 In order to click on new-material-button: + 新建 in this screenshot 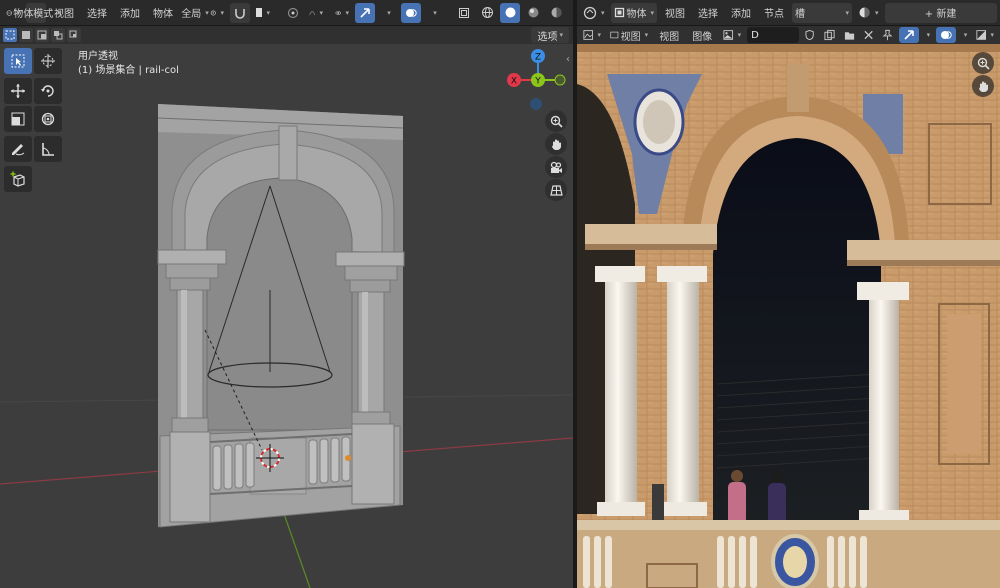, I will do `click(940, 12)`.